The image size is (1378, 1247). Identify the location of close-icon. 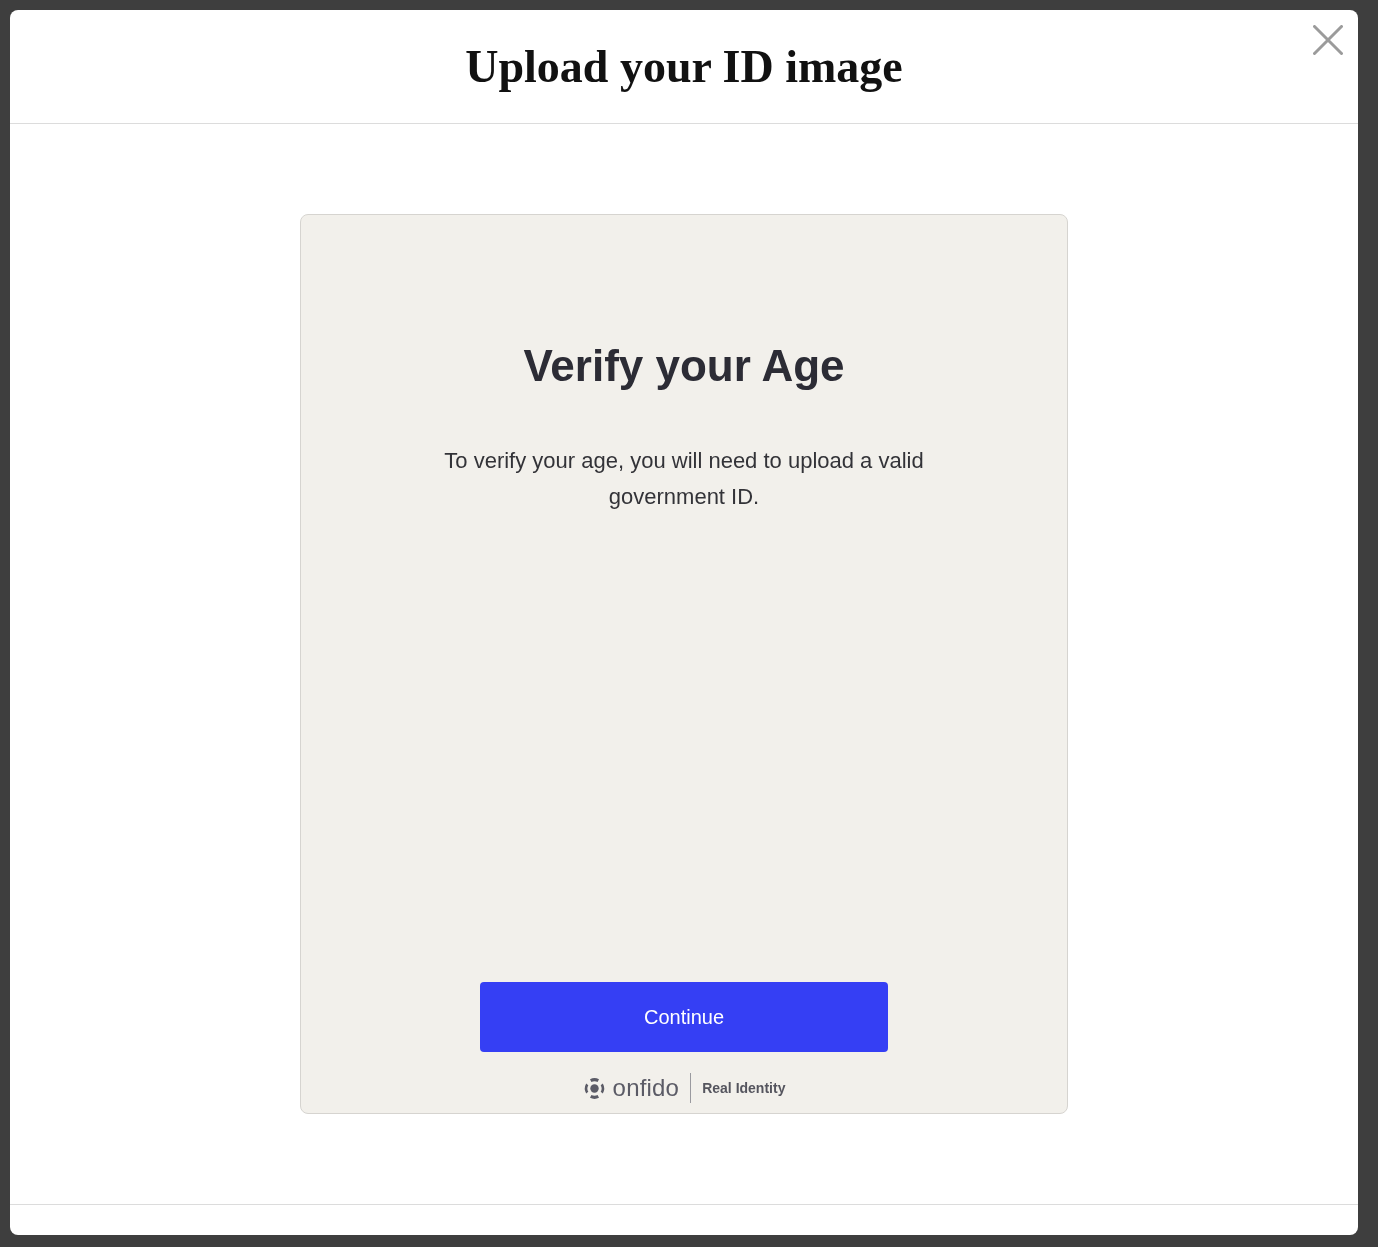
(1328, 40).